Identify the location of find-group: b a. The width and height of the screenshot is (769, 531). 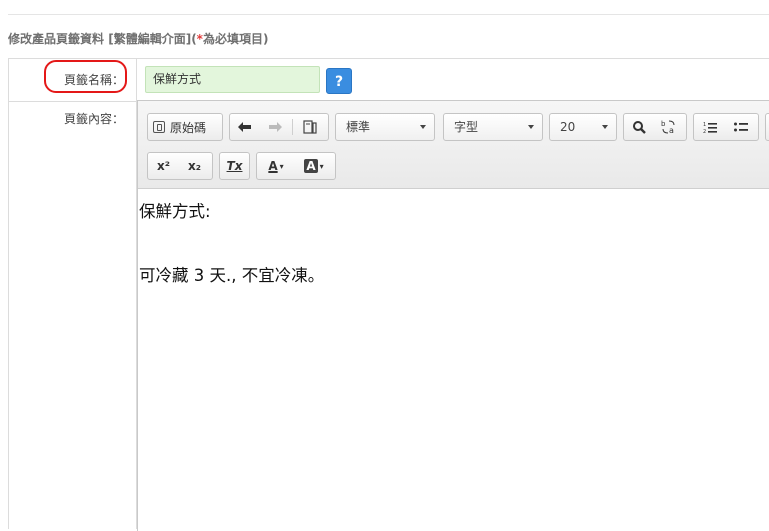
(655, 127).